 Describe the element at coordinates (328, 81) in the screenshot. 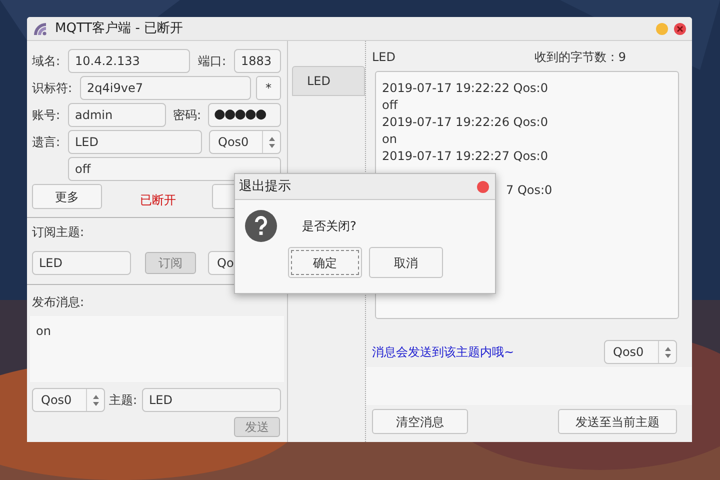

I see `topic-tab: LED` at that location.